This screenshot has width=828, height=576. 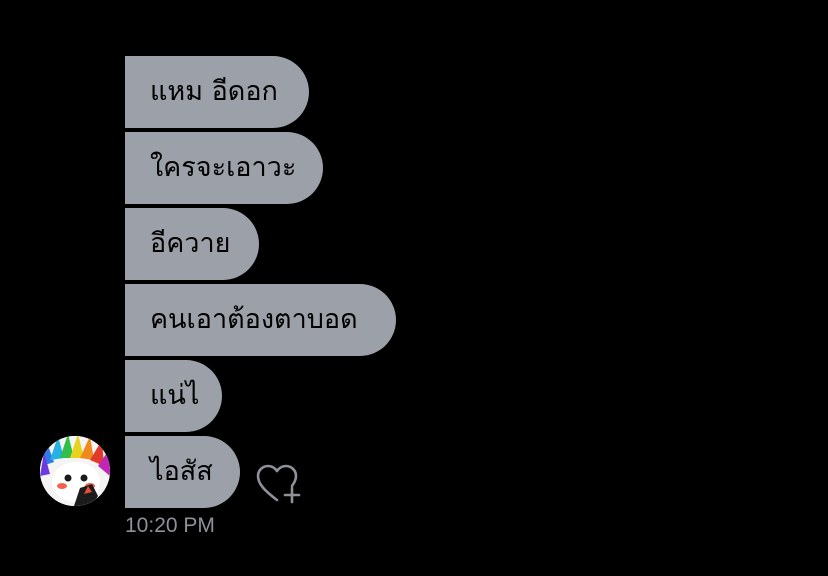 I want to click on message-bubble: คนเอาต้องตาบอด, so click(x=260, y=320).